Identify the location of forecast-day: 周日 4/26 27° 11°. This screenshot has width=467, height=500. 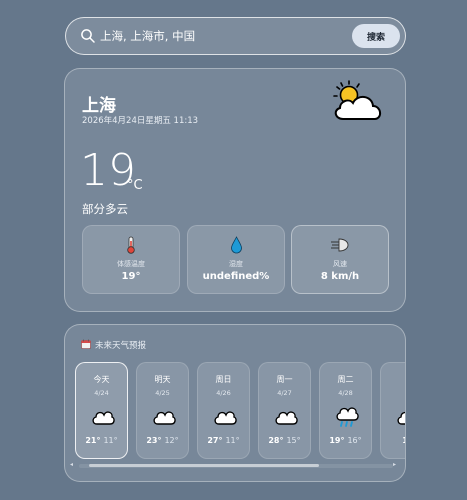
(223, 410).